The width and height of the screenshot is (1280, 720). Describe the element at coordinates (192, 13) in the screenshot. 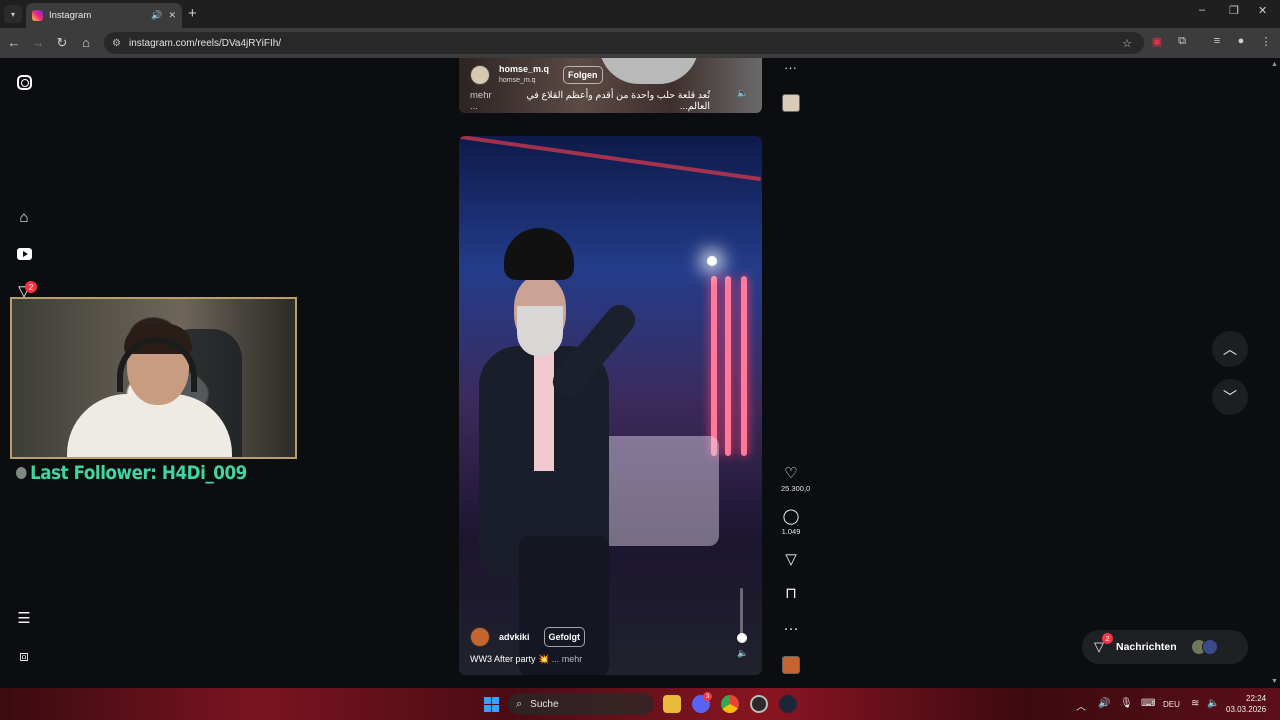

I see `new-tab-button: +` at that location.